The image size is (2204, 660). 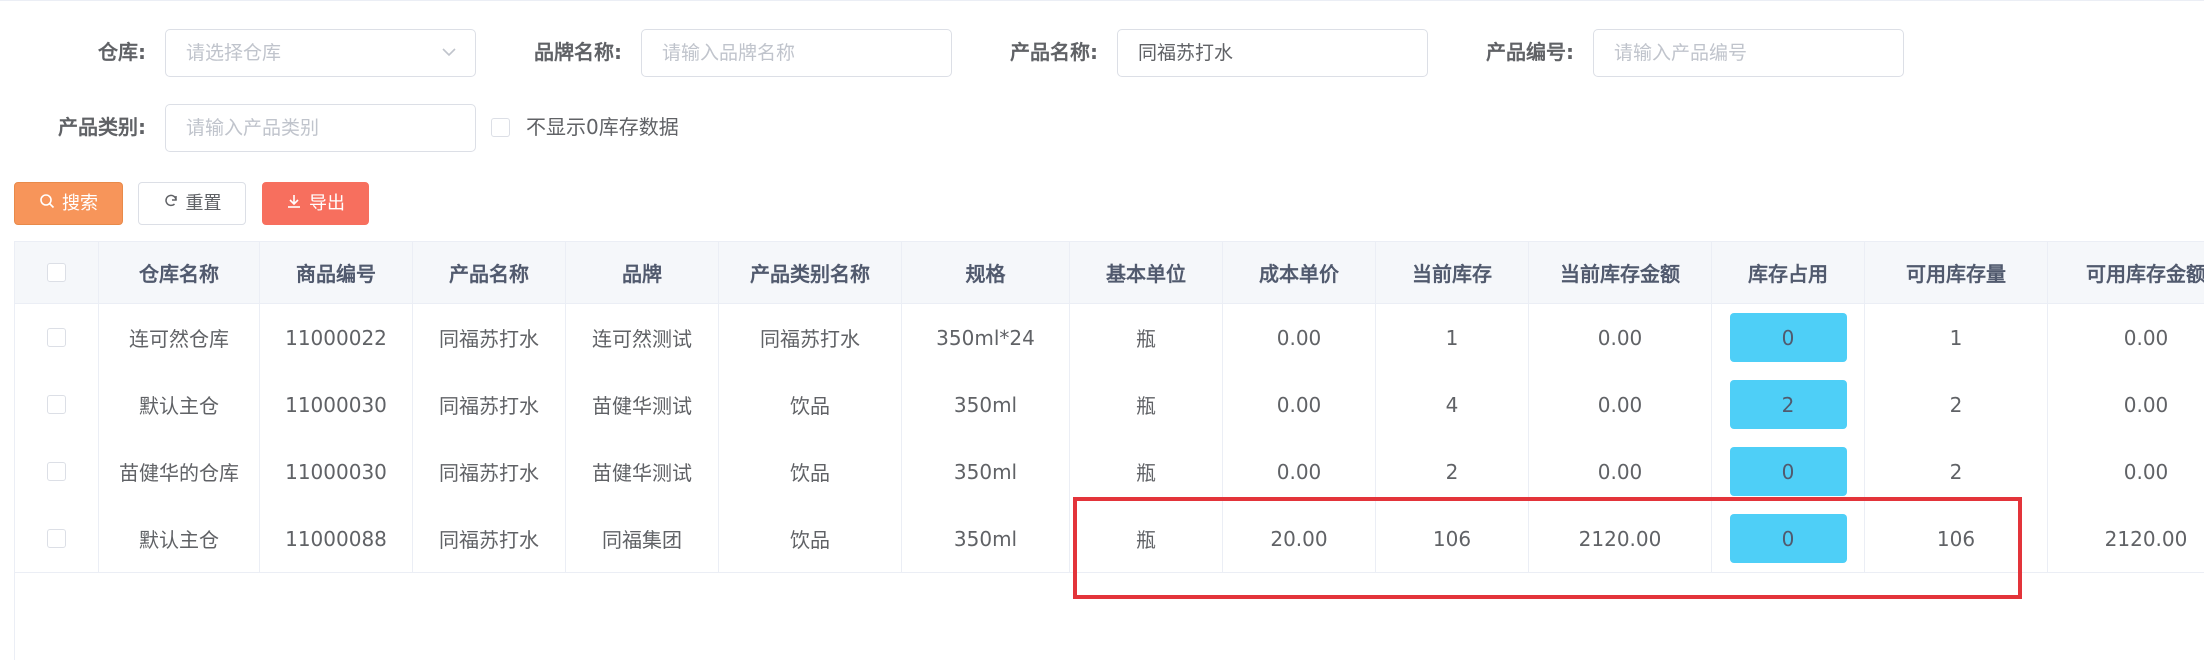 What do you see at coordinates (320, 53) in the screenshot?
I see `warehouse-select: 请选择仓库` at bounding box center [320, 53].